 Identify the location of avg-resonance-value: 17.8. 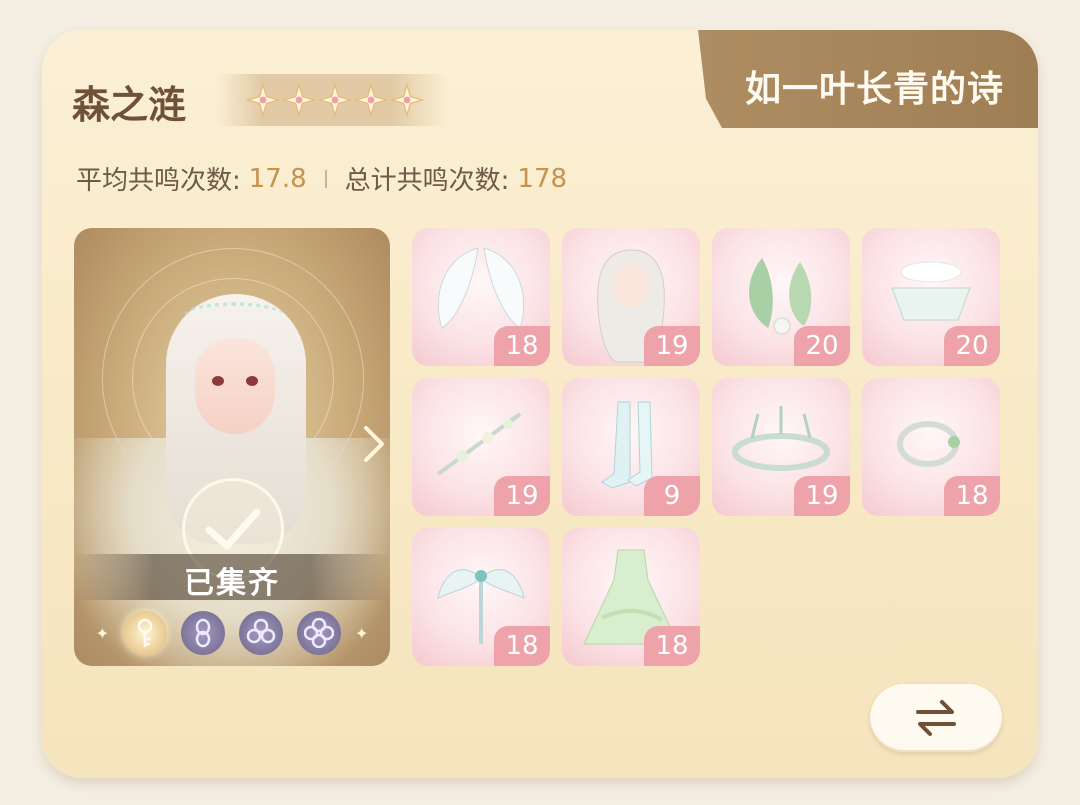
(277, 178).